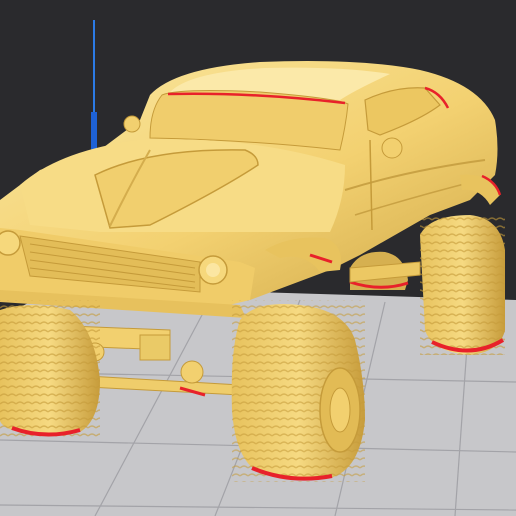 This screenshot has height=516, width=516. I want to click on left-mirror, so click(132, 124).